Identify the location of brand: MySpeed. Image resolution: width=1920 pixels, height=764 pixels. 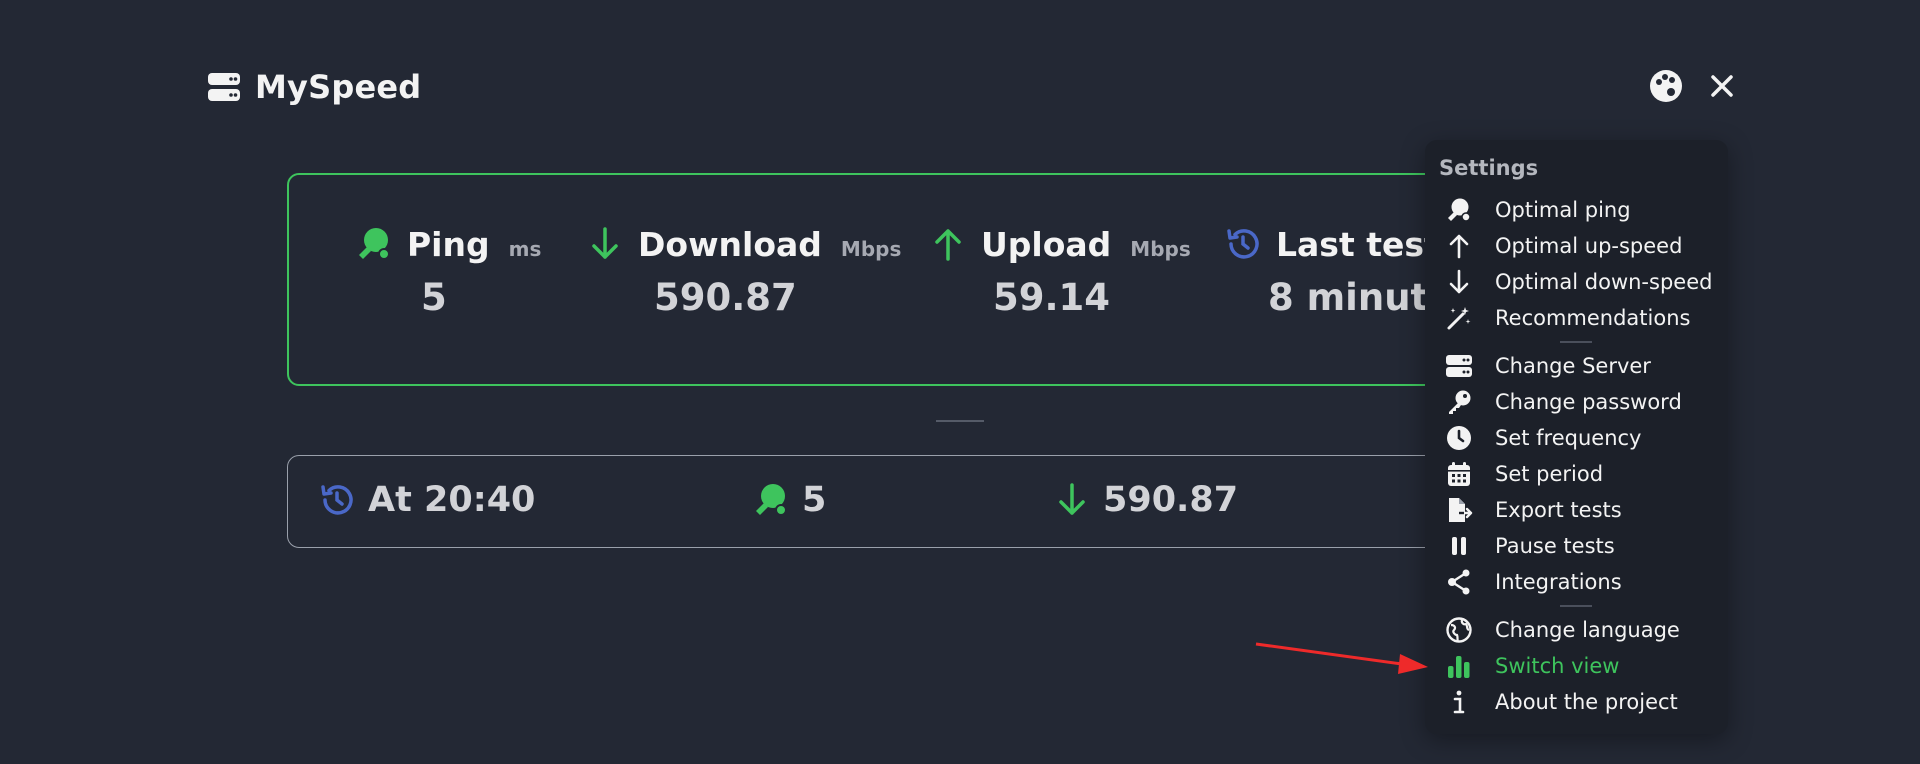
(314, 87).